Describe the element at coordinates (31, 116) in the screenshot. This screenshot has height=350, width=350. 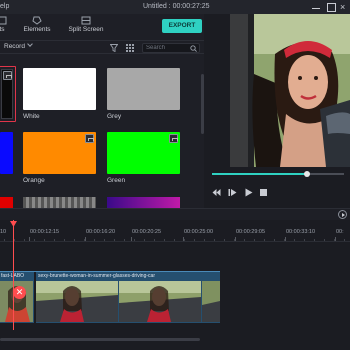
I see `swatch-label-white: White` at that location.